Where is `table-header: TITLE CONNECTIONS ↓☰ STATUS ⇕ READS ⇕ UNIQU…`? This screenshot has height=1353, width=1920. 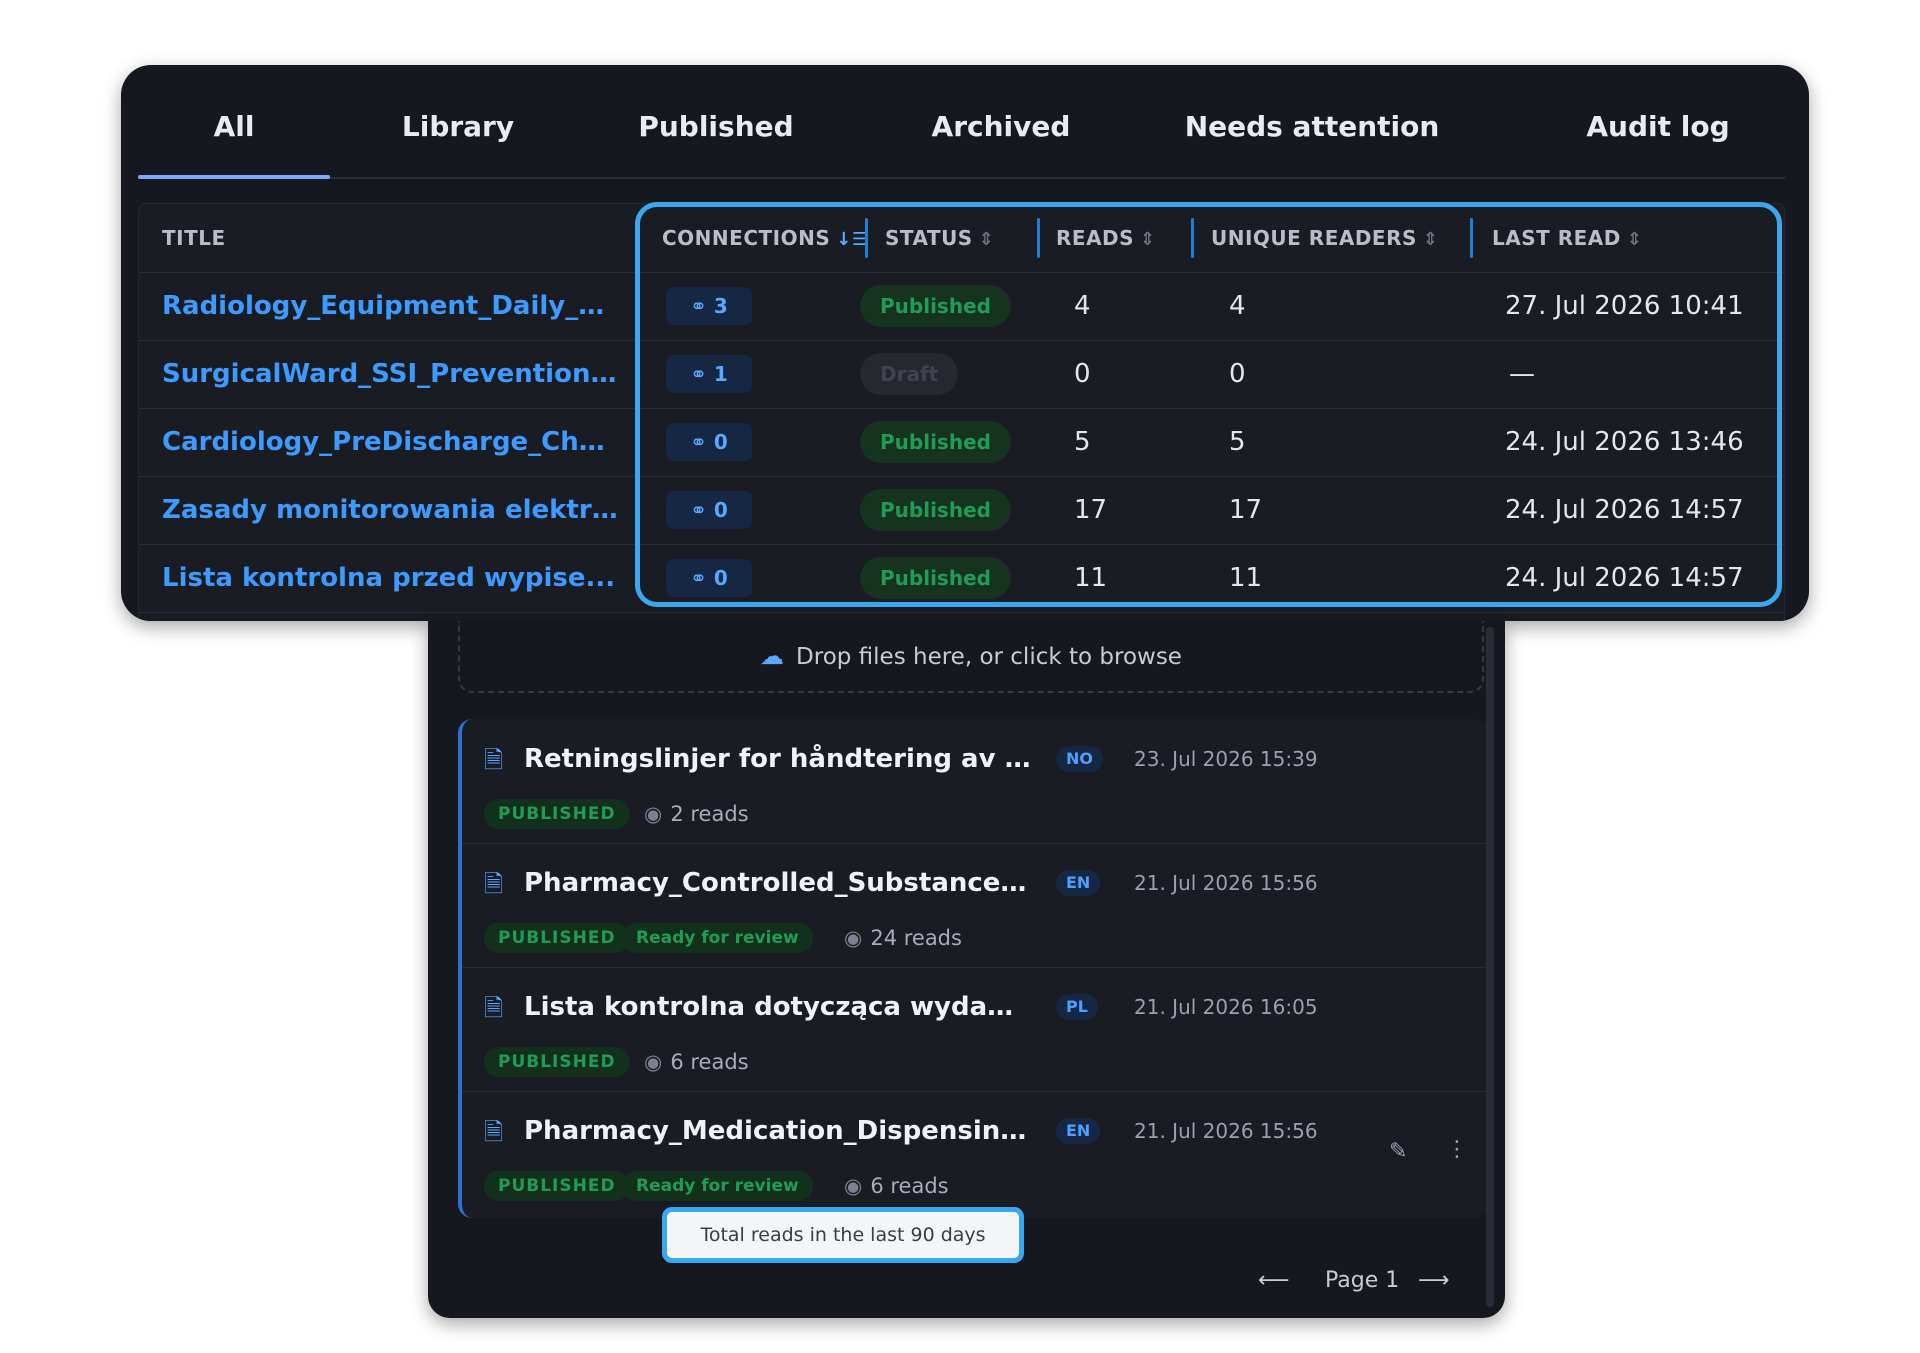
table-header: TITLE CONNECTIONS ↓☰ STATUS ⇕ READS ⇕ UNIQU… is located at coordinates (961, 238).